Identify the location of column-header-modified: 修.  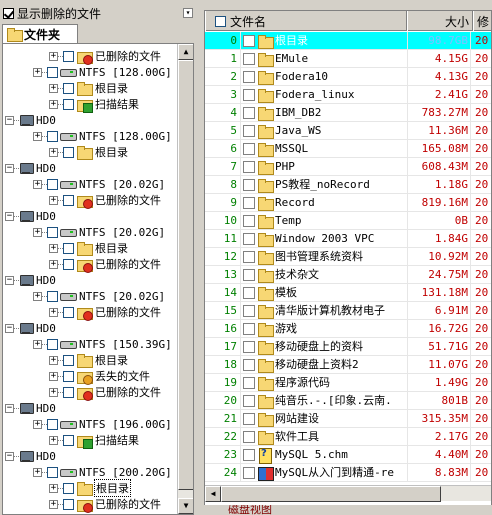
(482, 21).